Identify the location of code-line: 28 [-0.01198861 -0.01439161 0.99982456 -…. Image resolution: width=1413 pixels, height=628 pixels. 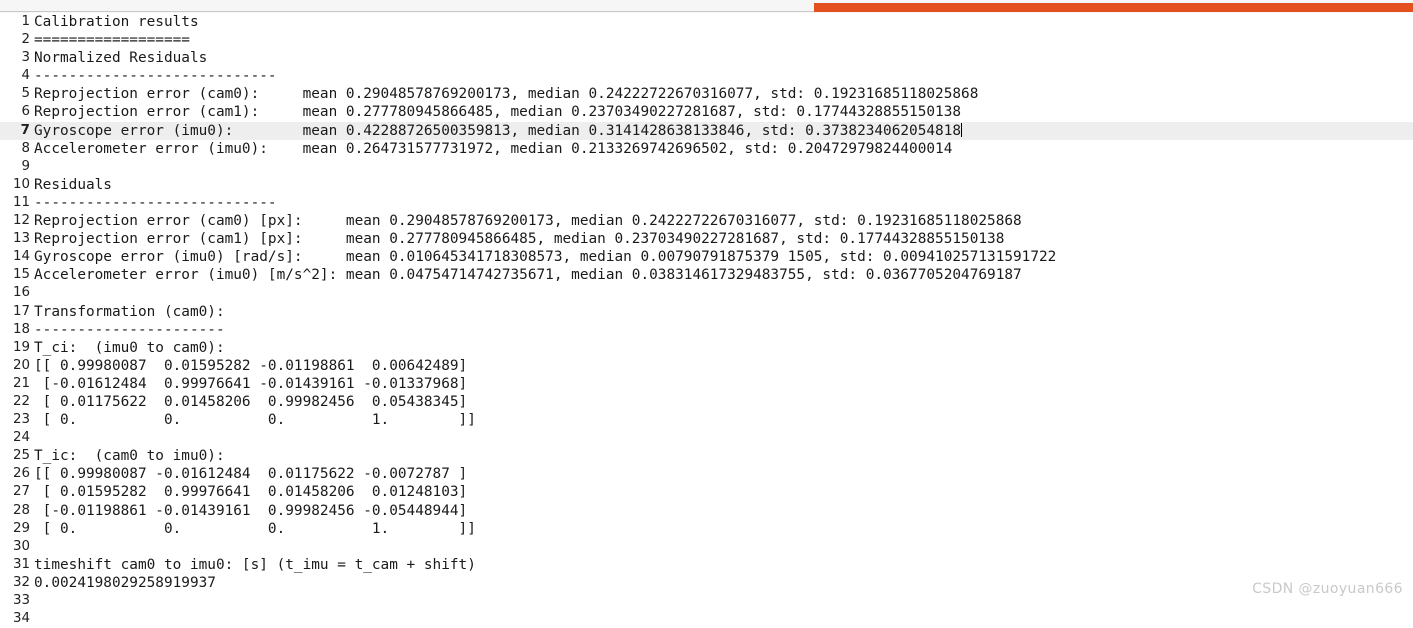
(706, 511).